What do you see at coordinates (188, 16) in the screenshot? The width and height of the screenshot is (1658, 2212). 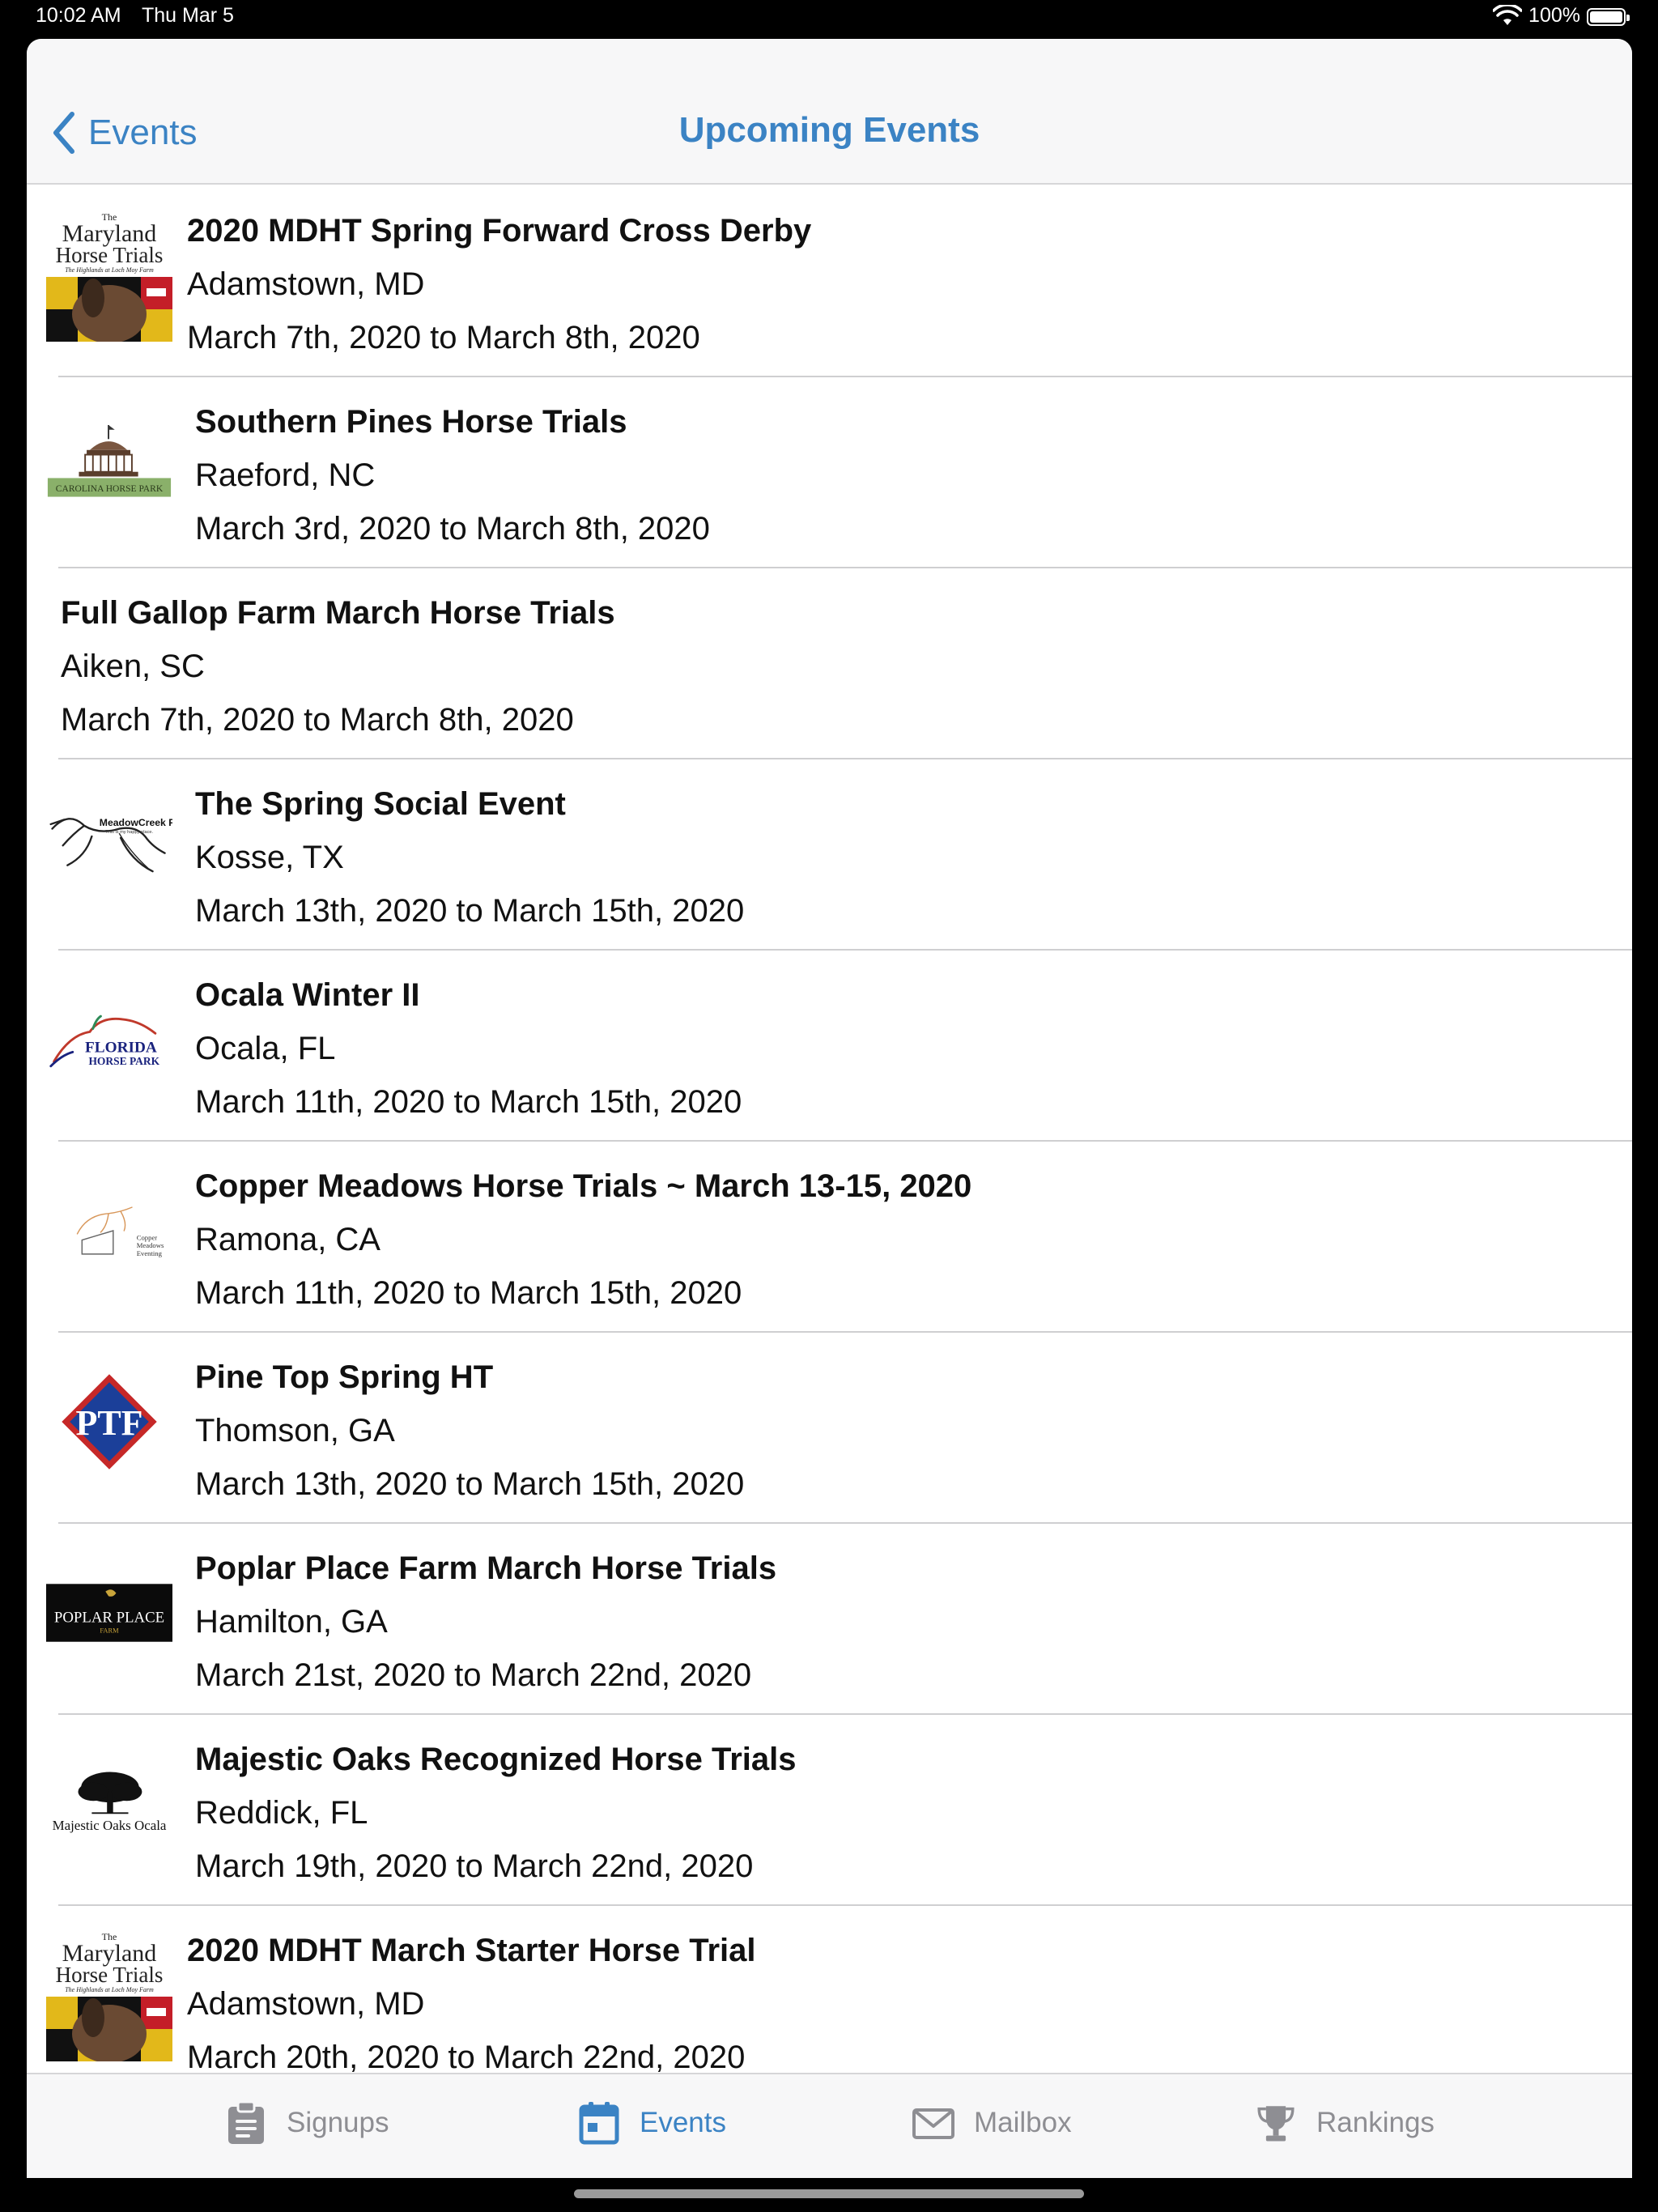 I see `status-date: Thu Mar 5` at bounding box center [188, 16].